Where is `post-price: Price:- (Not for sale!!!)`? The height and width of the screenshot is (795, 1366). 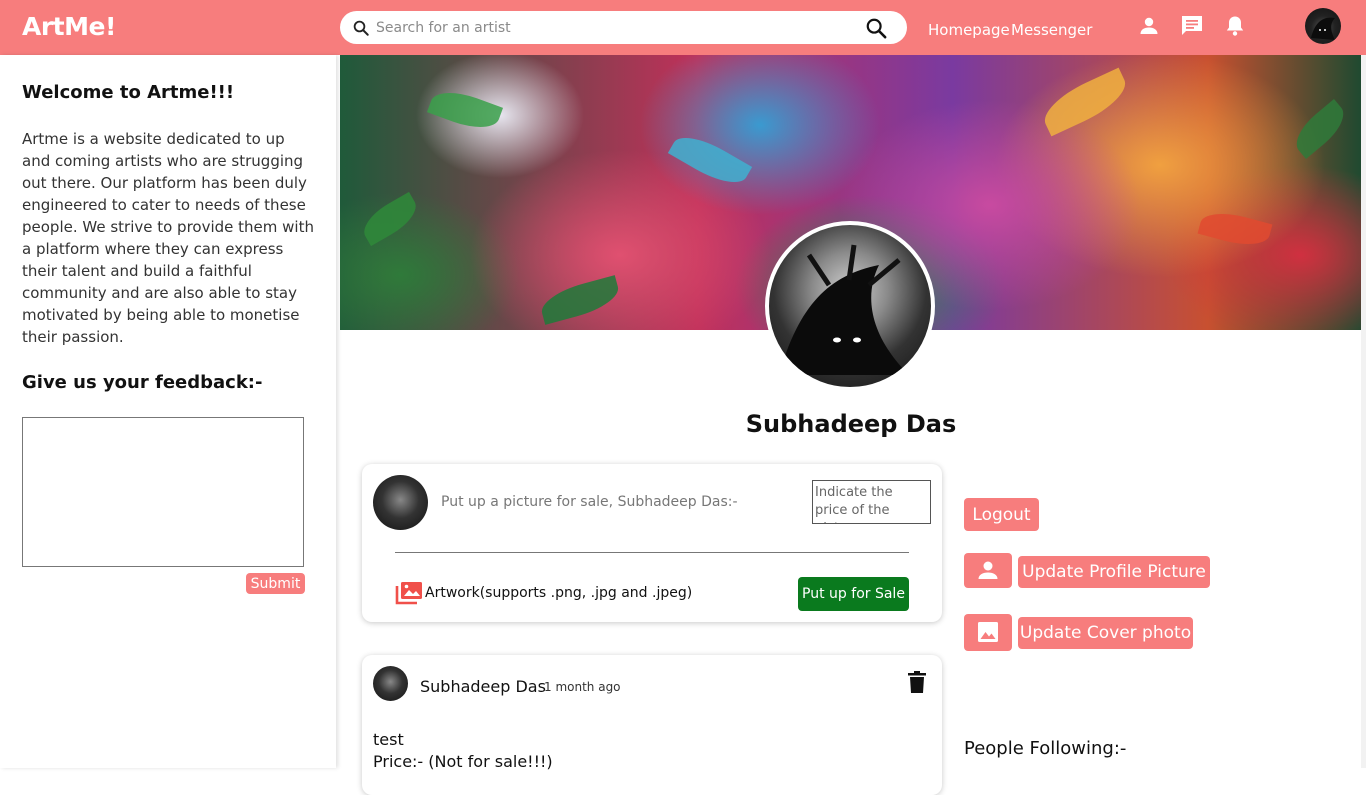
post-price: Price:- (Not for sale!!!) is located at coordinates (463, 761).